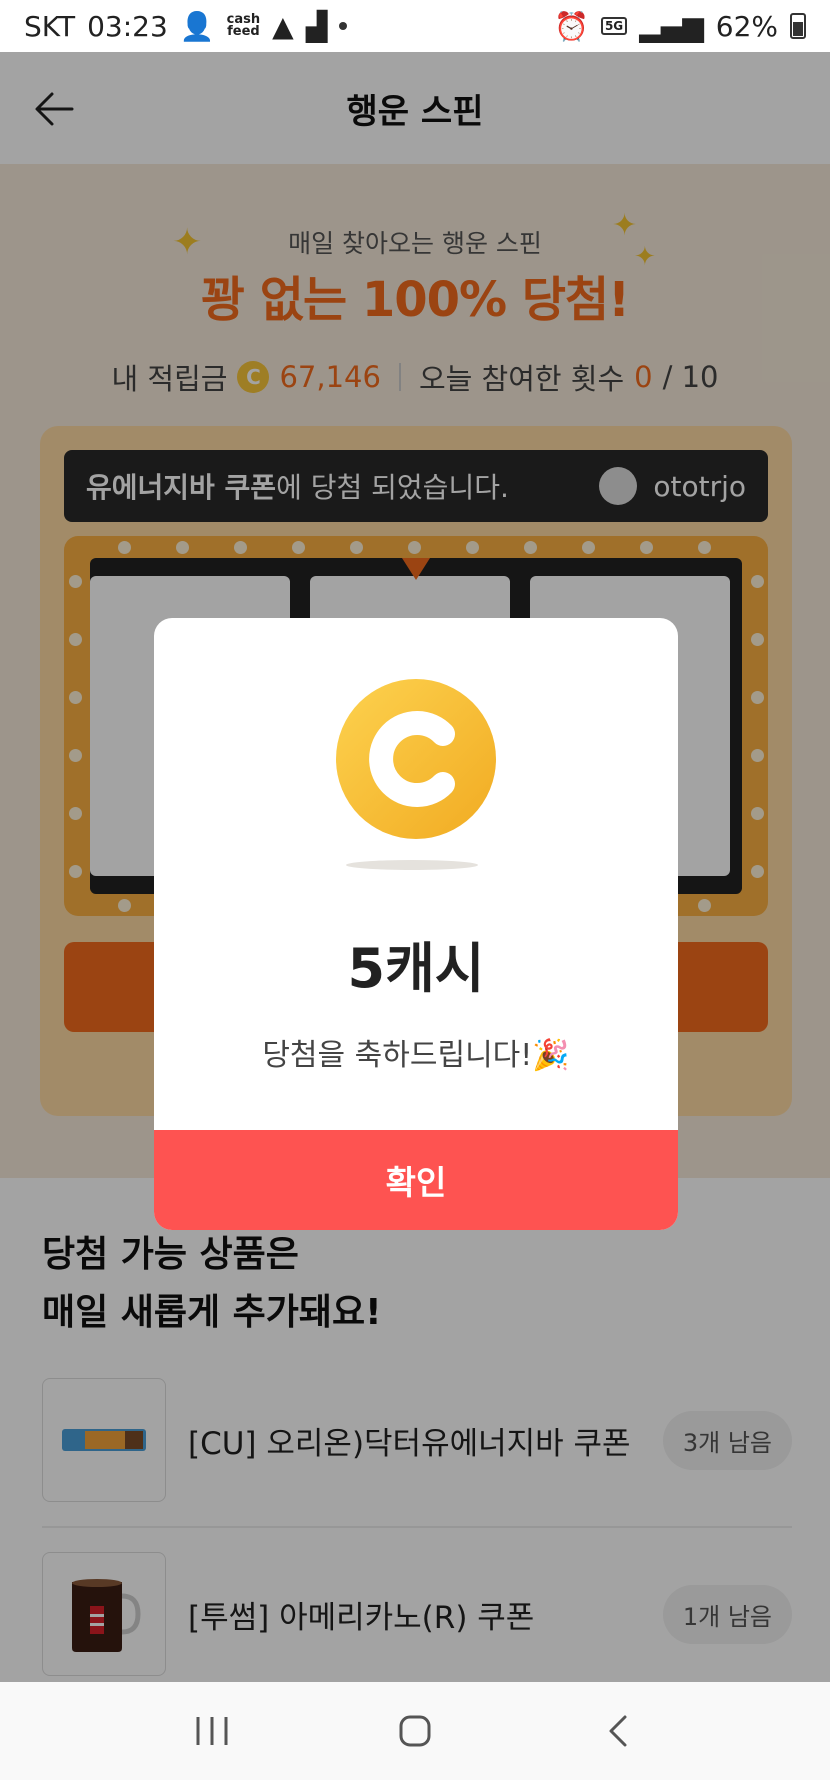 The image size is (830, 1780). What do you see at coordinates (614, 26) in the screenshot?
I see `network-type-icon: 5G` at bounding box center [614, 26].